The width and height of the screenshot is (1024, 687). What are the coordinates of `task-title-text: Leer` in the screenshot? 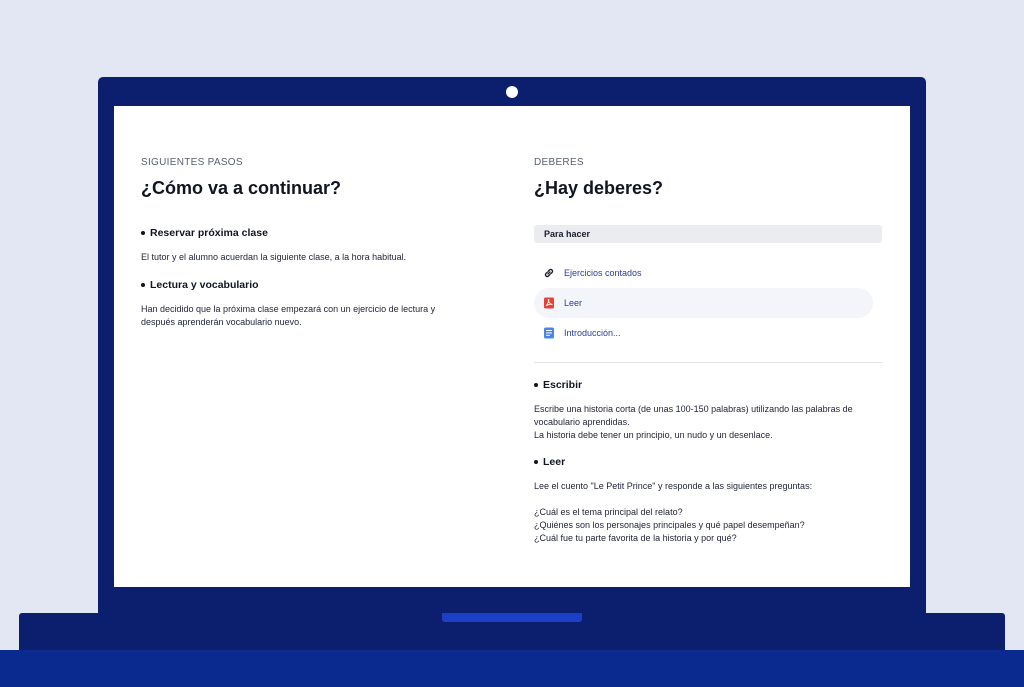 It's located at (554, 462).